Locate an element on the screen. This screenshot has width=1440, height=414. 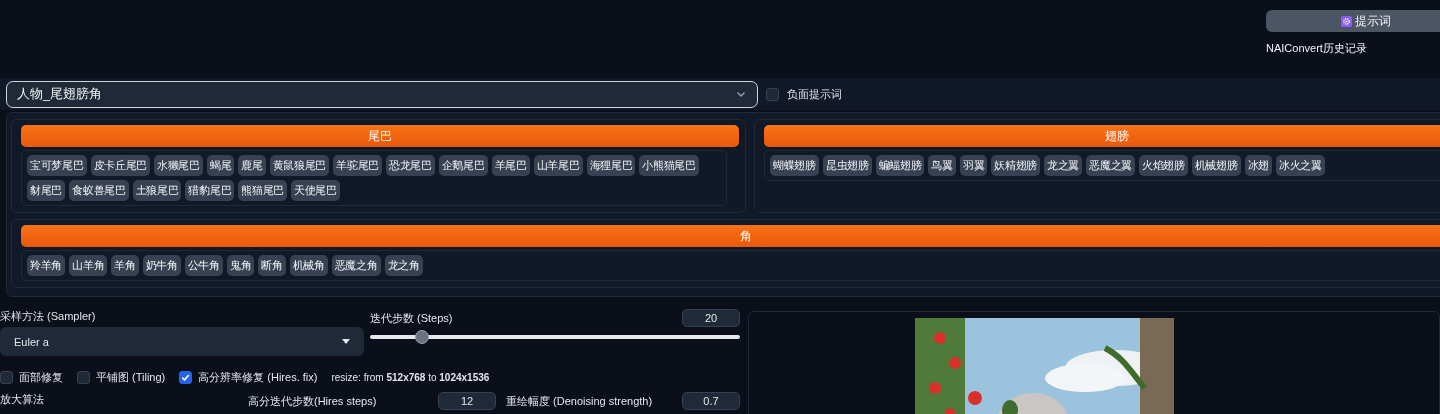
tag-button: 妖精翅膀 is located at coordinates (1016, 165).